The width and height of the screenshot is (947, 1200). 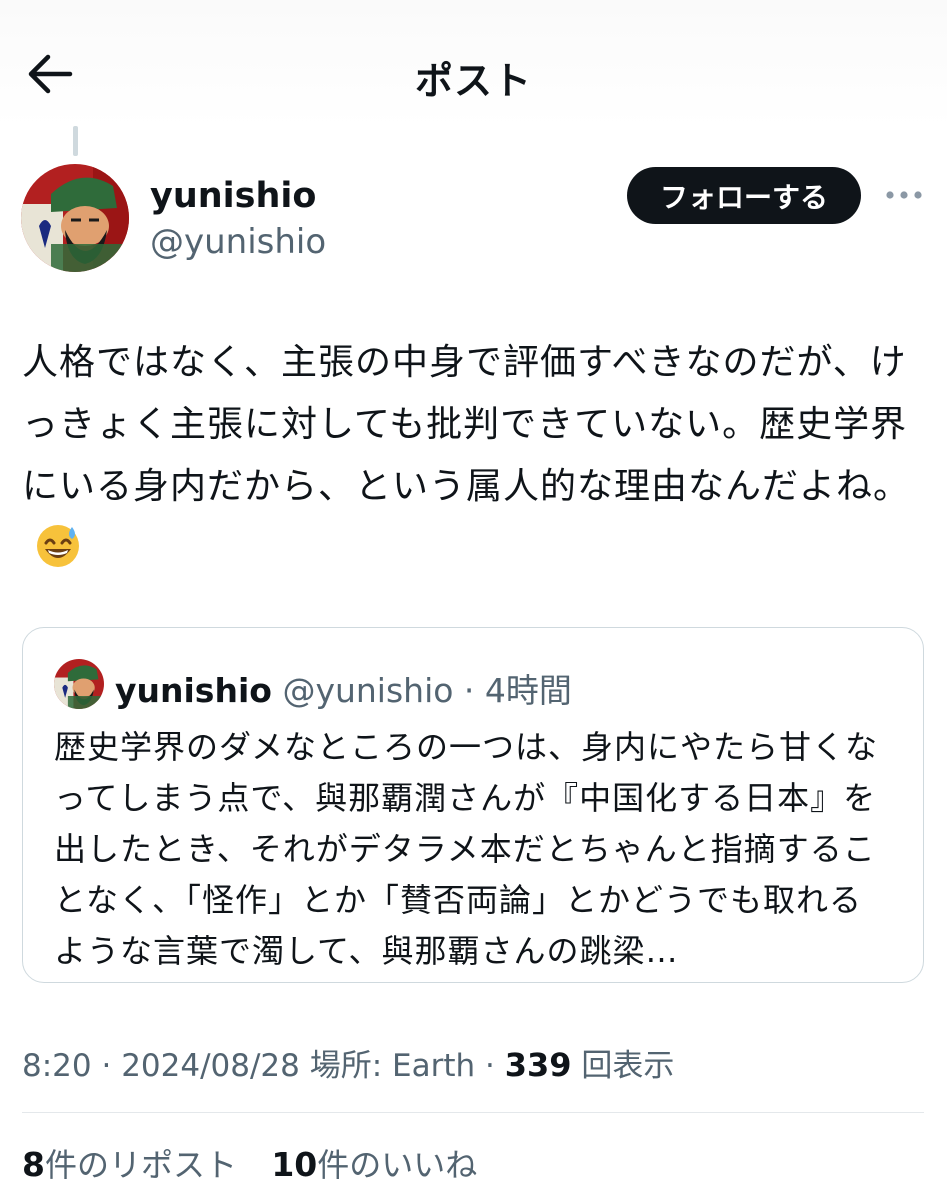 What do you see at coordinates (473, 81) in the screenshot?
I see `page-title: ポスト` at bounding box center [473, 81].